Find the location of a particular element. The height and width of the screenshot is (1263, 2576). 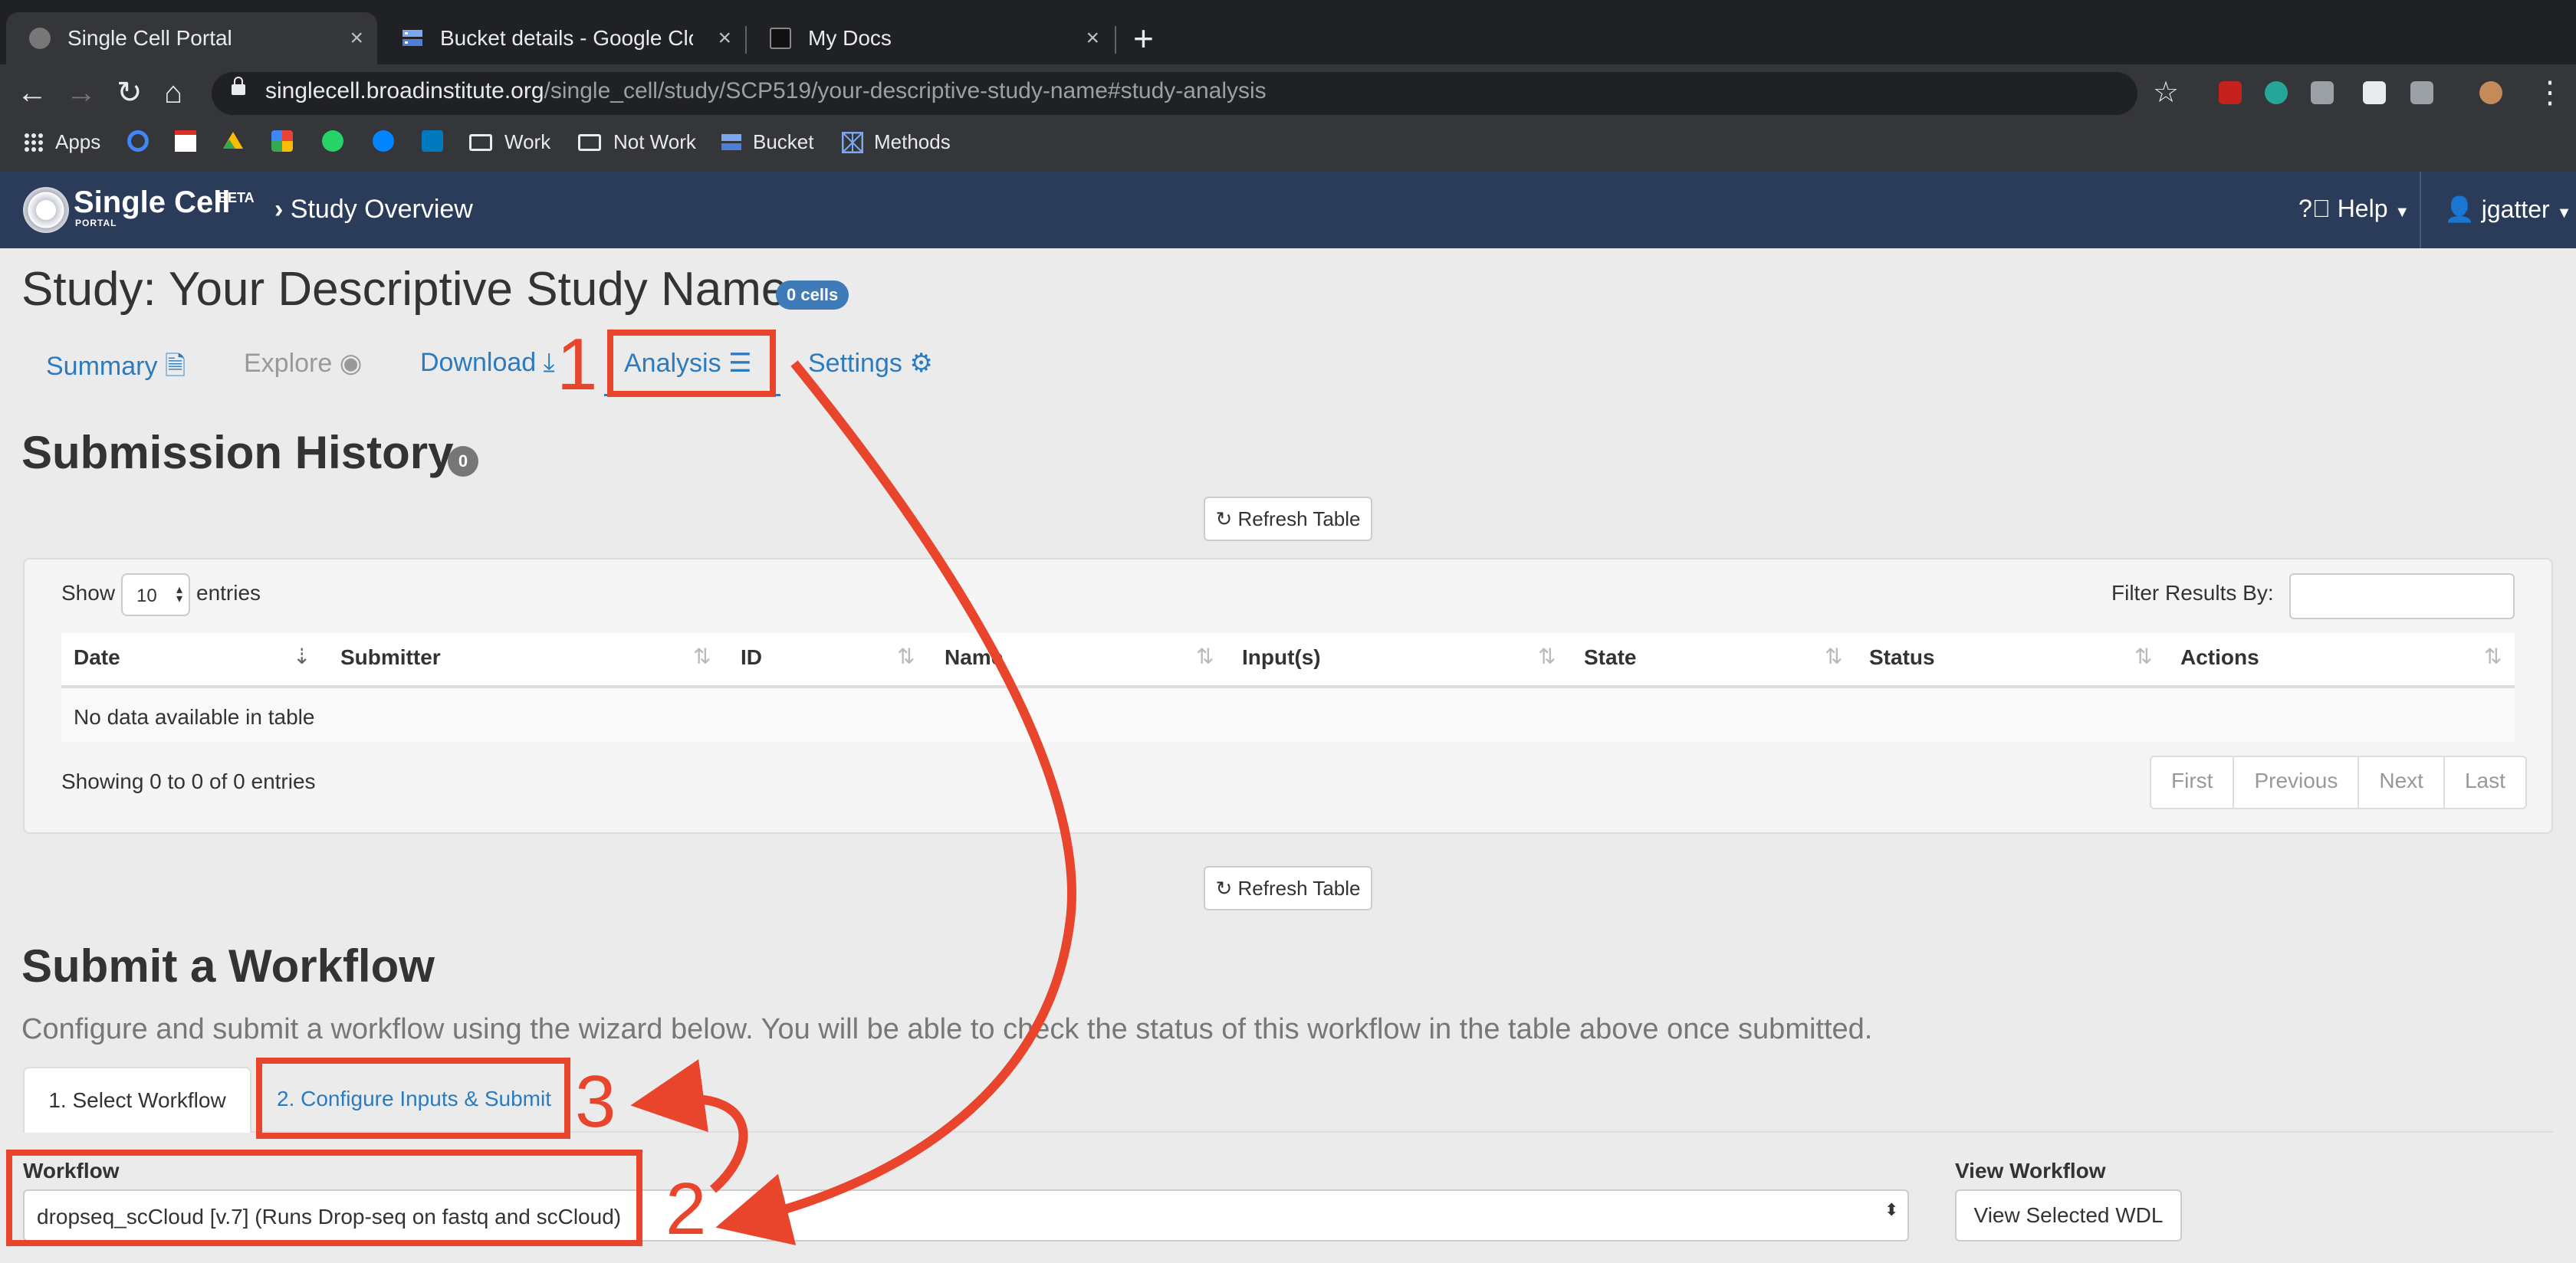

annotation-arrows is located at coordinates (853, 803).